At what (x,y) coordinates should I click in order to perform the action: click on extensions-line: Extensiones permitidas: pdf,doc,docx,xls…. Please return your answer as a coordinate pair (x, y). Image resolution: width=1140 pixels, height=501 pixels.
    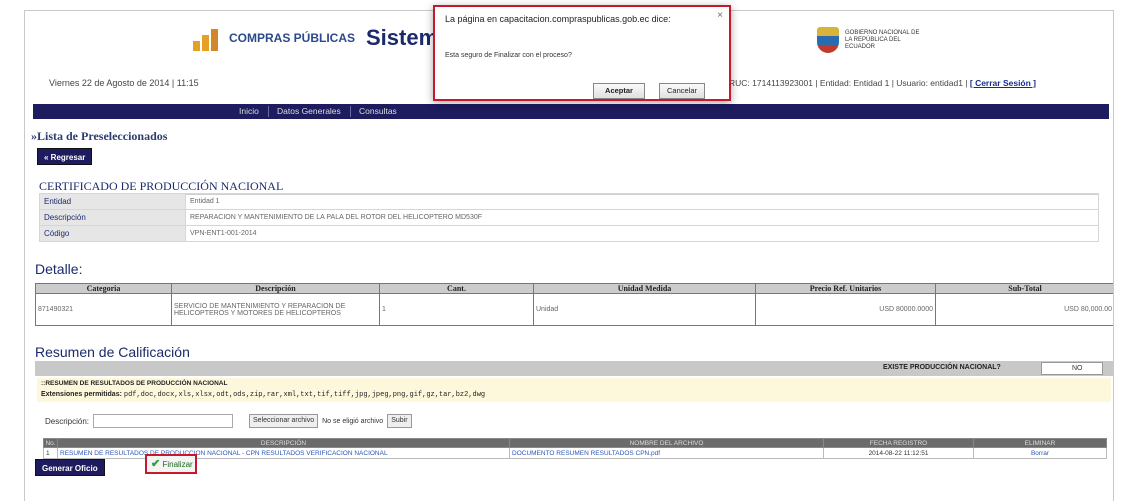
    Looking at the image, I should click on (263, 395).